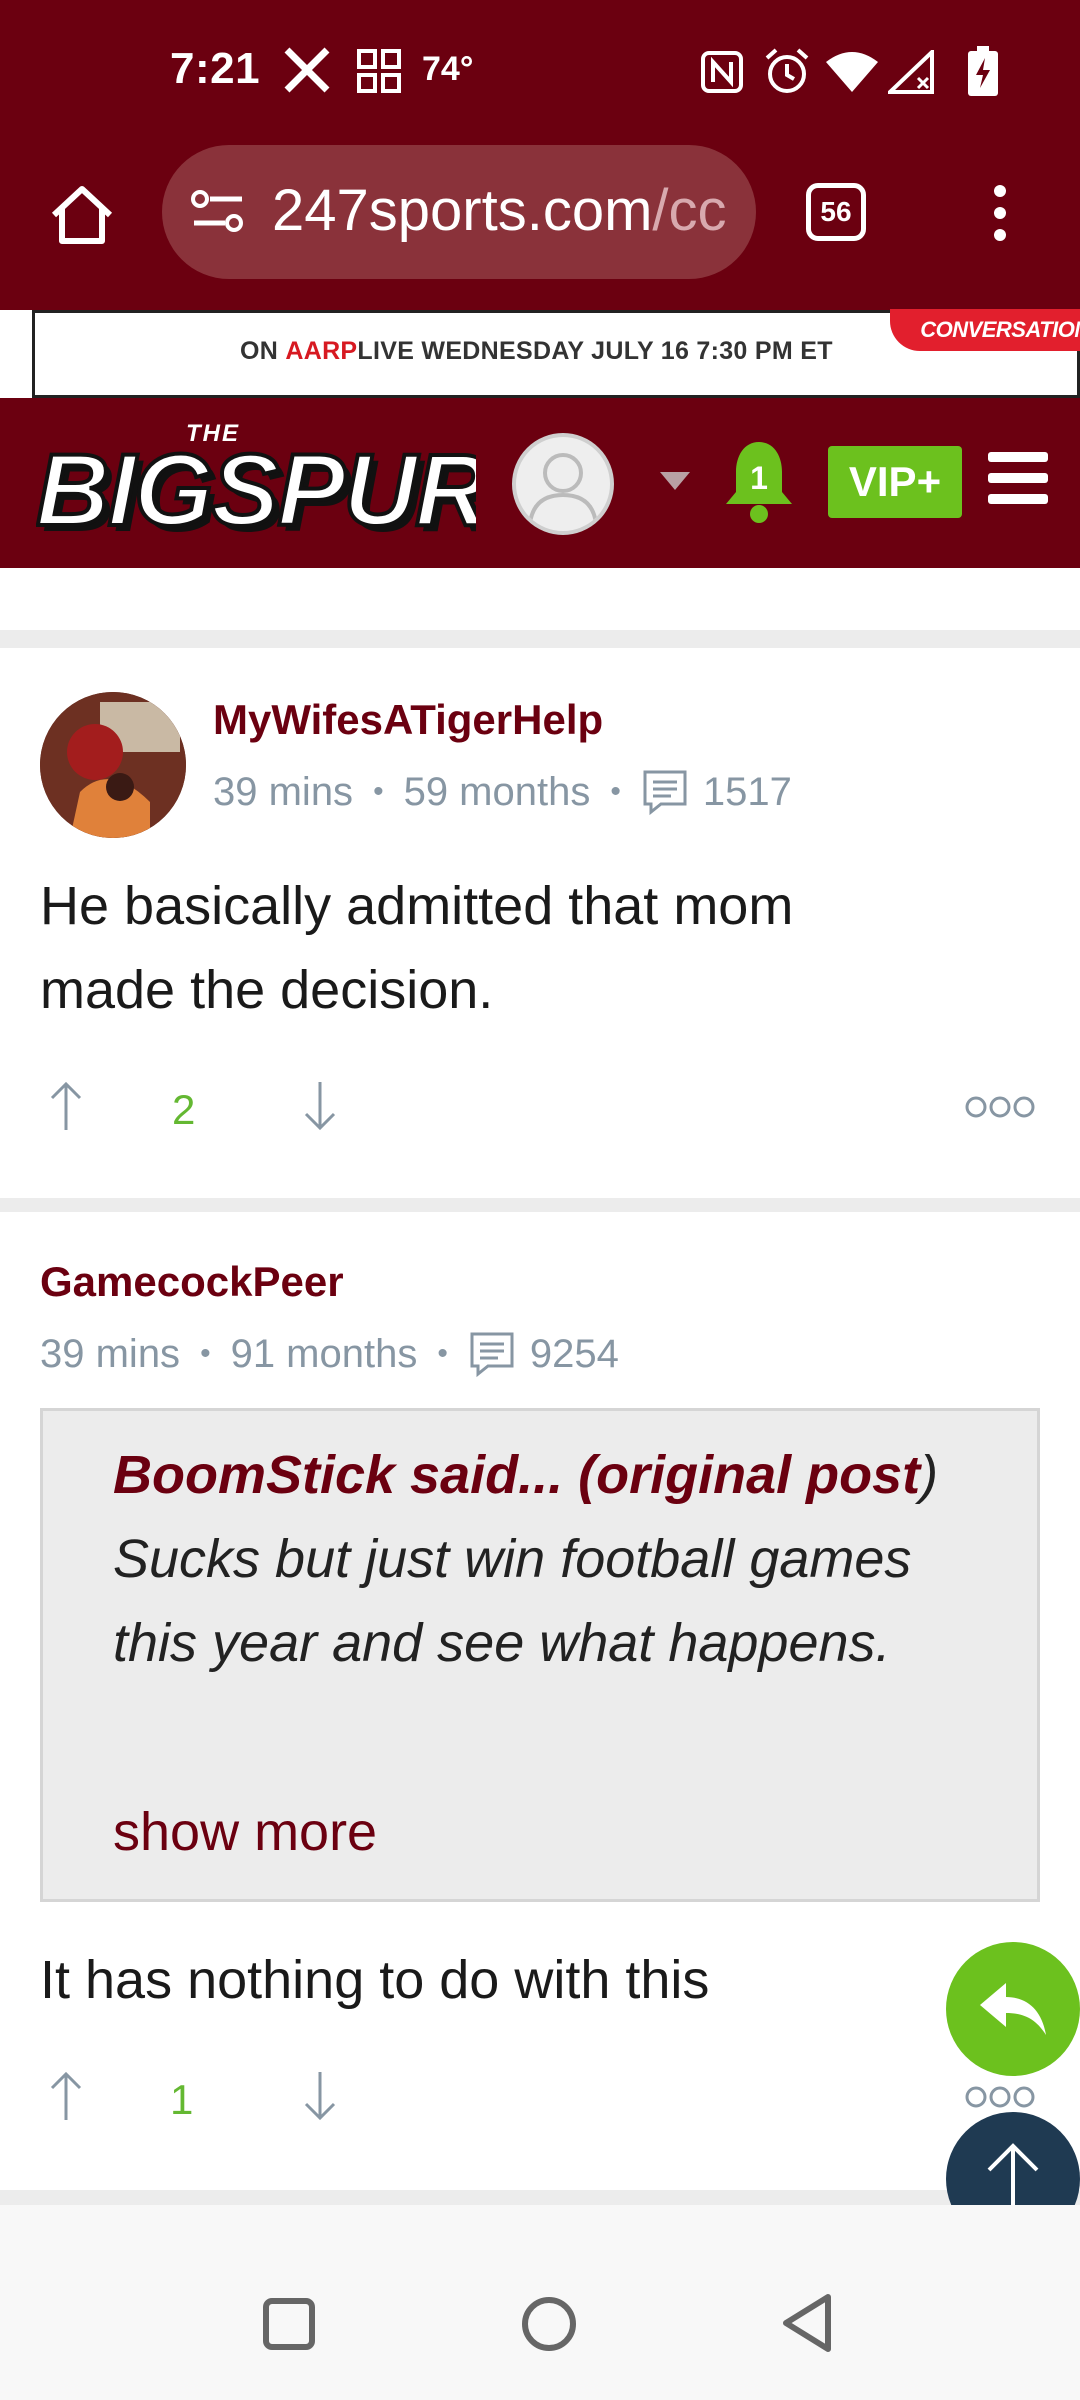  Describe the element at coordinates (184, 1109) in the screenshot. I see `vote-count: 2` at that location.